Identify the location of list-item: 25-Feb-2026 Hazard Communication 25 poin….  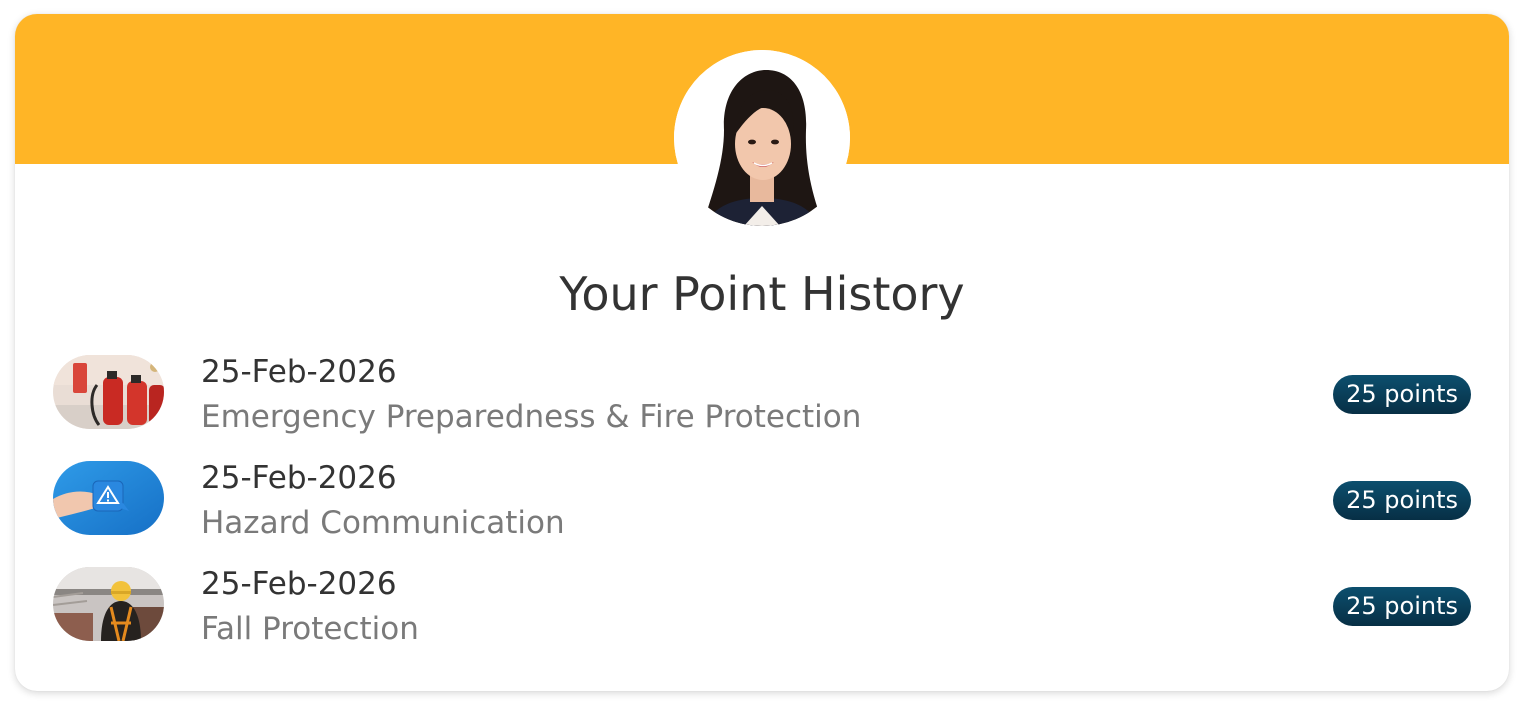
(762, 503).